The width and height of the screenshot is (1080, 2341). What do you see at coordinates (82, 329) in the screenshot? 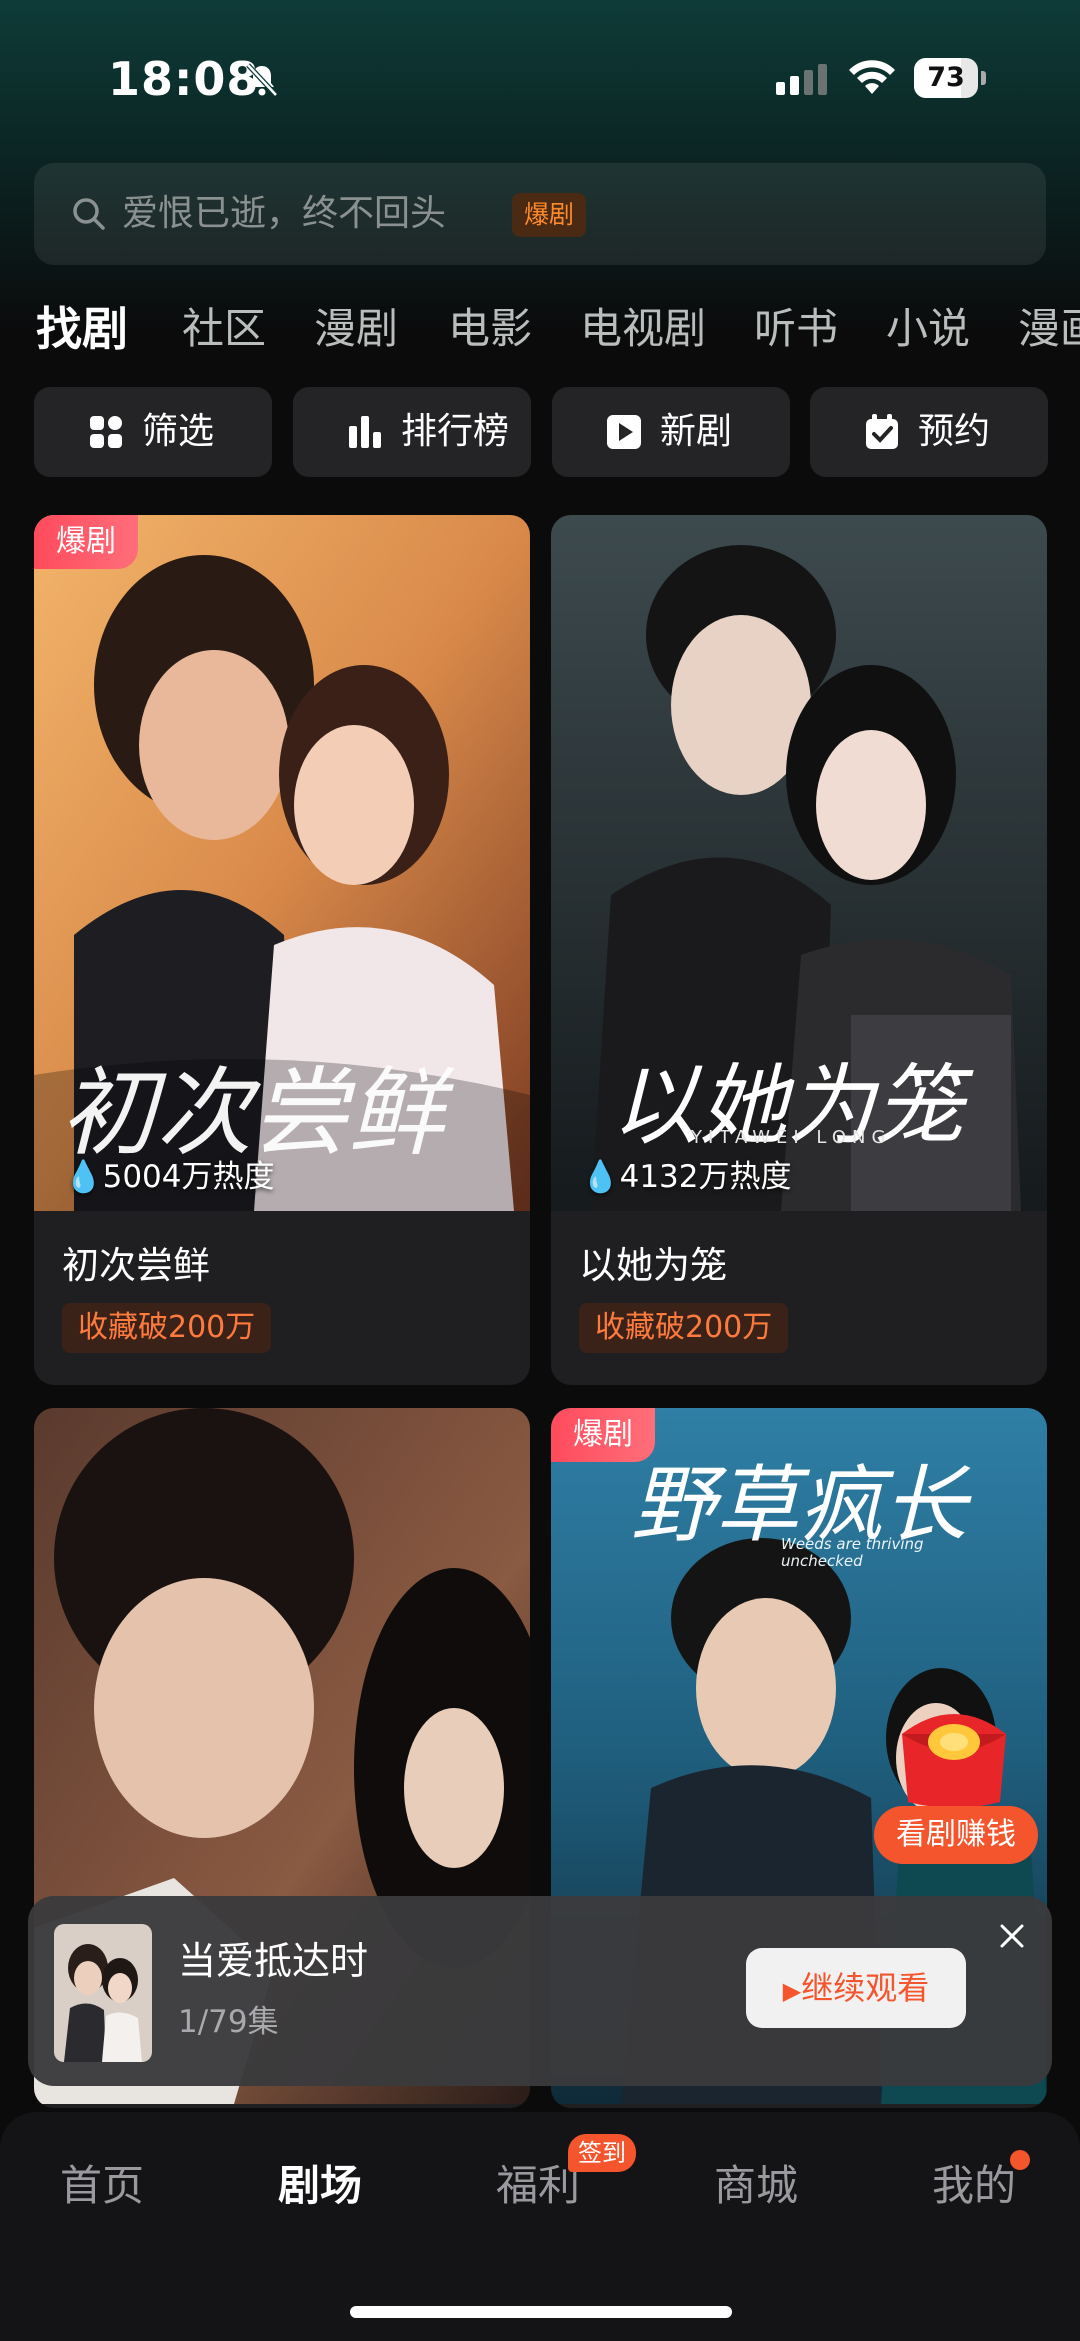
I see `tab-find-drama: 找剧` at bounding box center [82, 329].